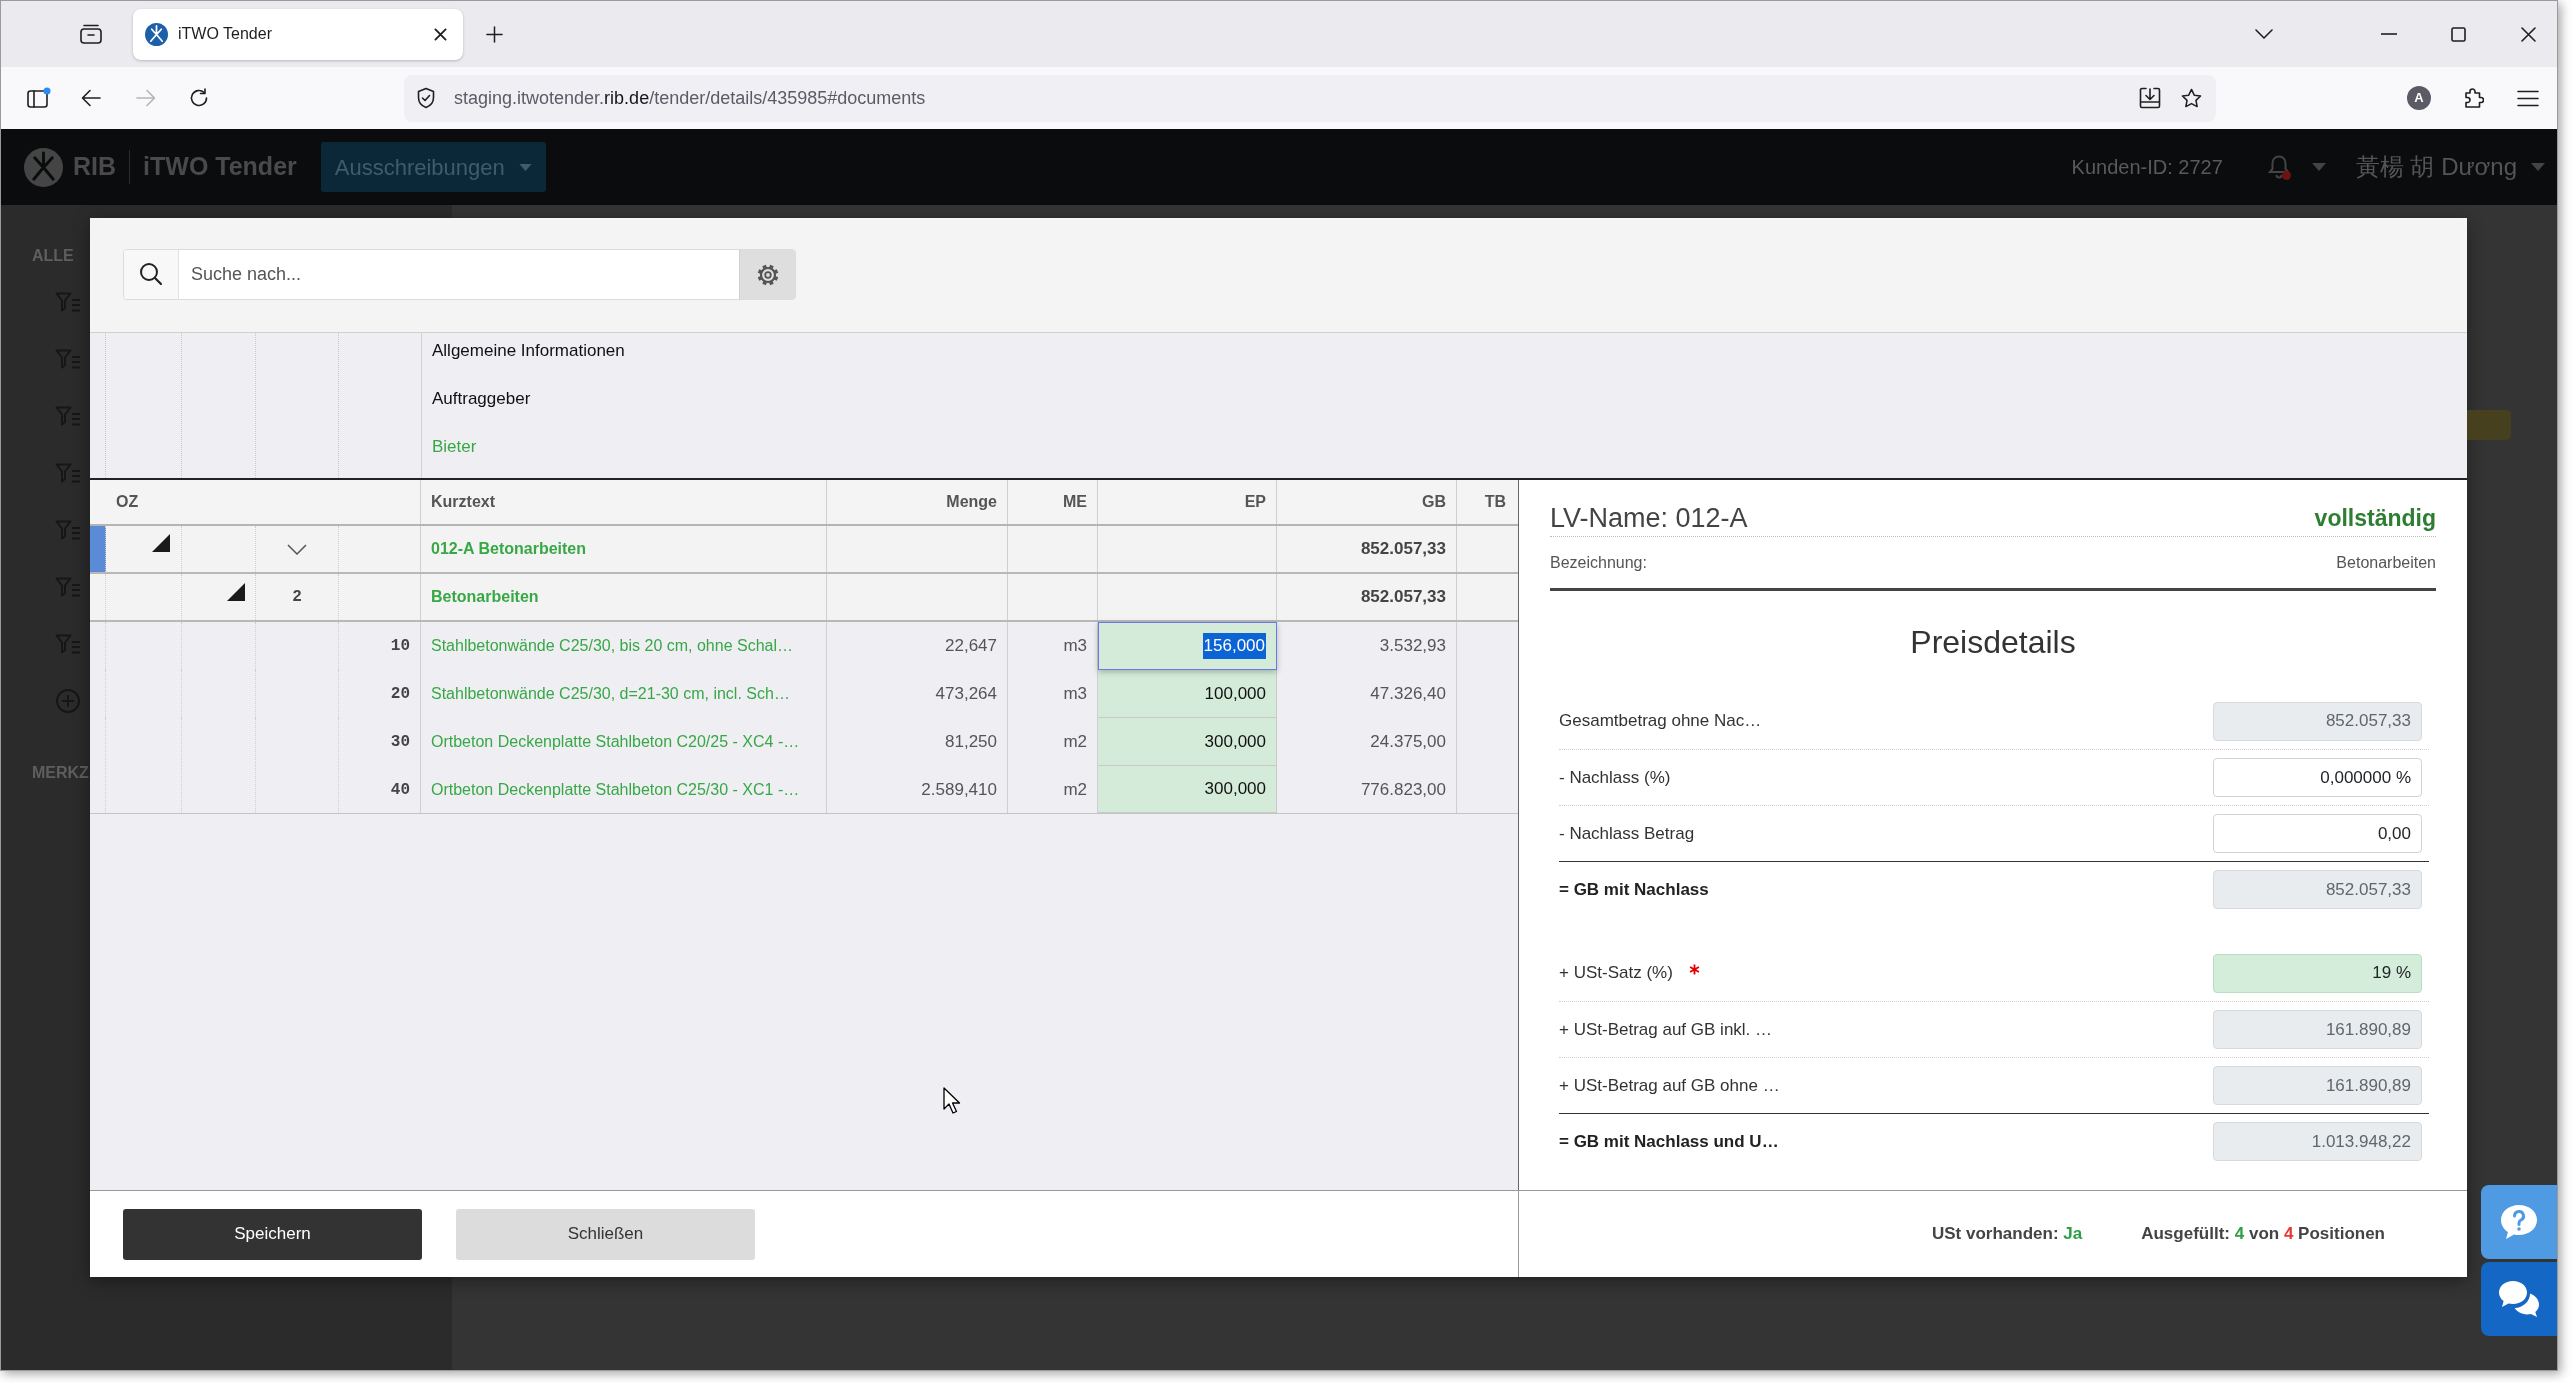 The width and height of the screenshot is (2573, 1383). Describe the element at coordinates (481, 399) in the screenshot. I see `section-link: Auftraggeber` at that location.